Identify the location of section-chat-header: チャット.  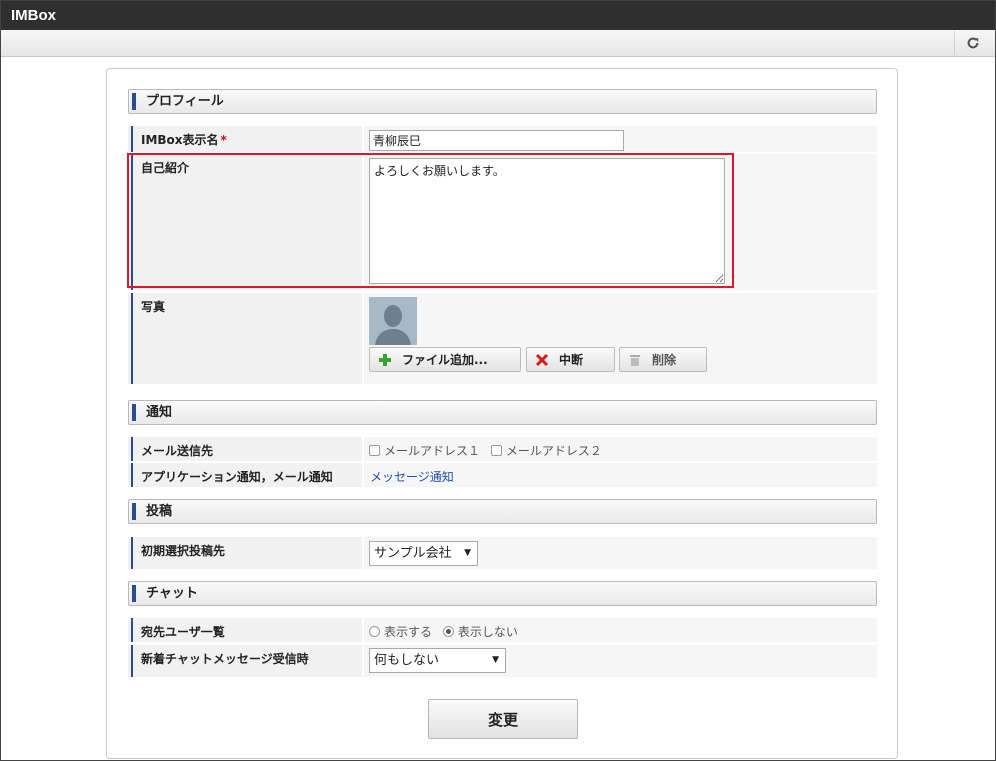
(502, 593).